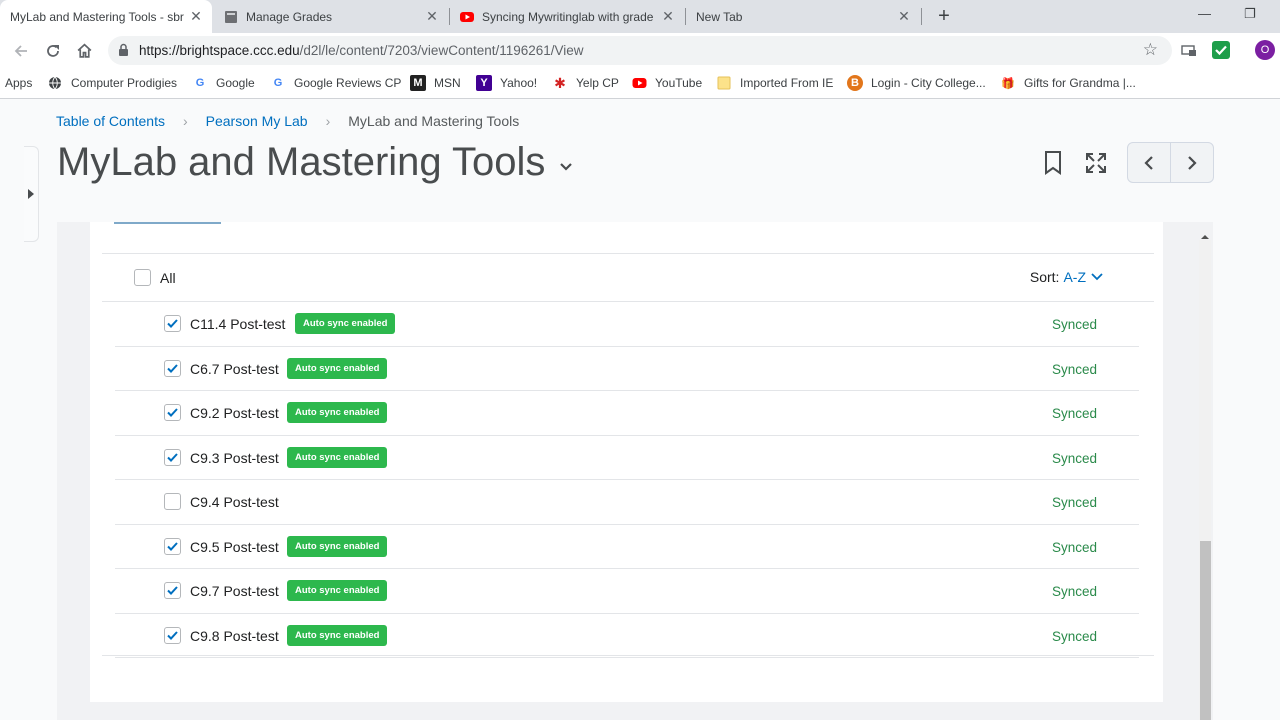 This screenshot has height=720, width=1280. What do you see at coordinates (1265, 50) in the screenshot?
I see `profile-avatar: O` at bounding box center [1265, 50].